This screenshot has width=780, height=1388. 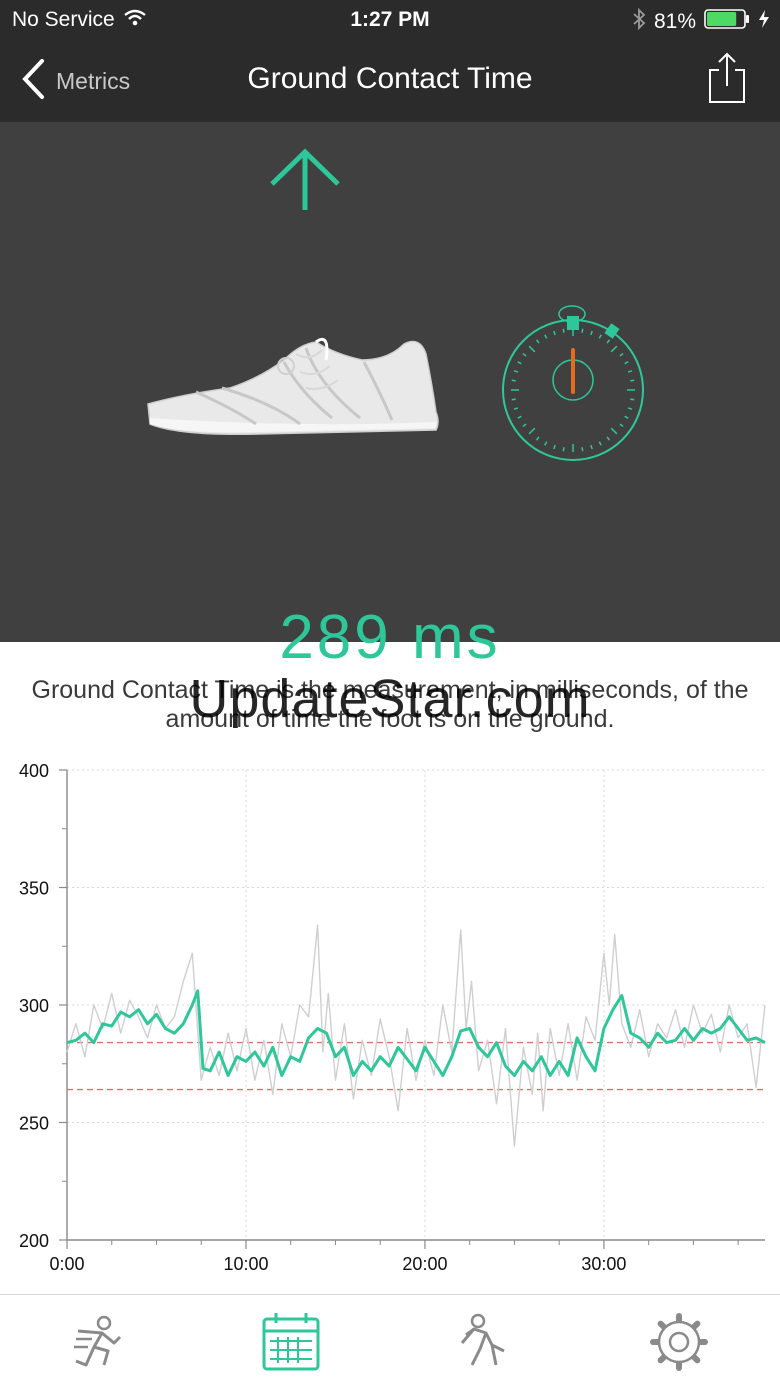 I want to click on x-tick-label: 0:00, so click(x=66, y=1264).